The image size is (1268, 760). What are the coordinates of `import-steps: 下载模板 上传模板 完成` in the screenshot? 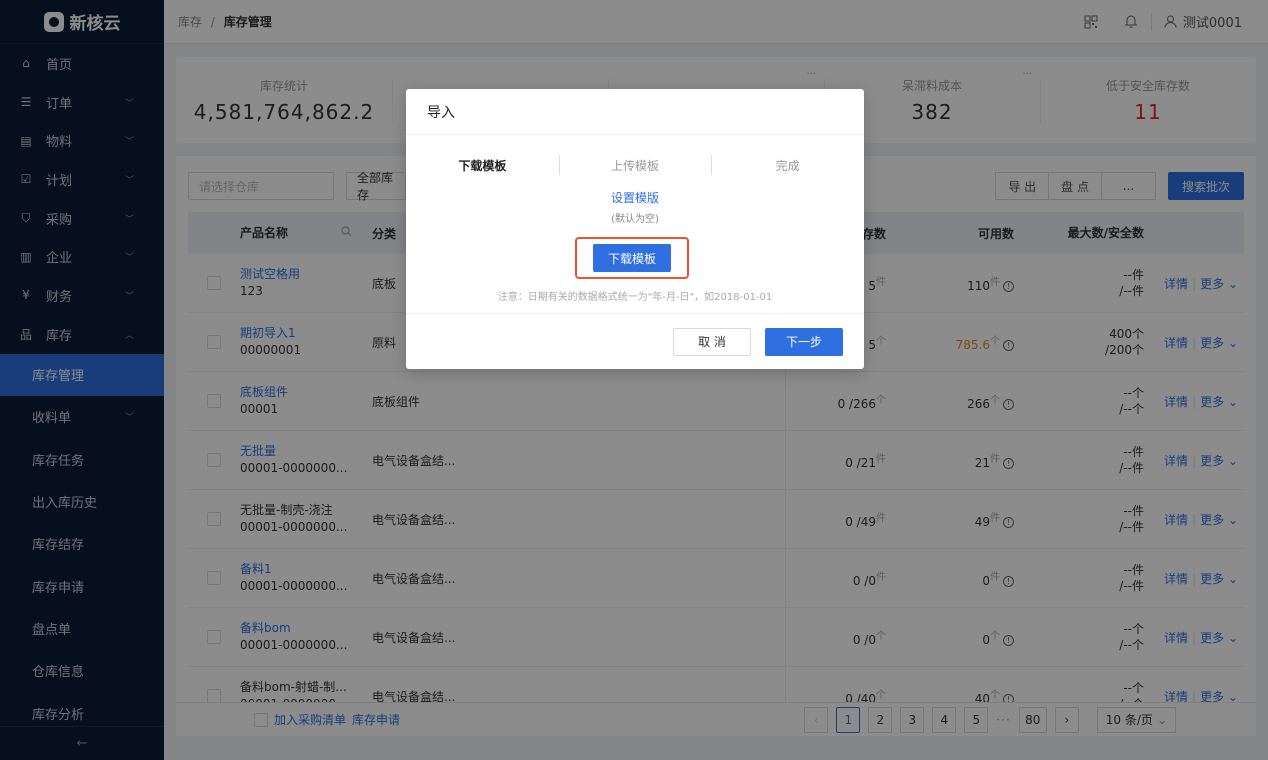 It's located at (635, 165).